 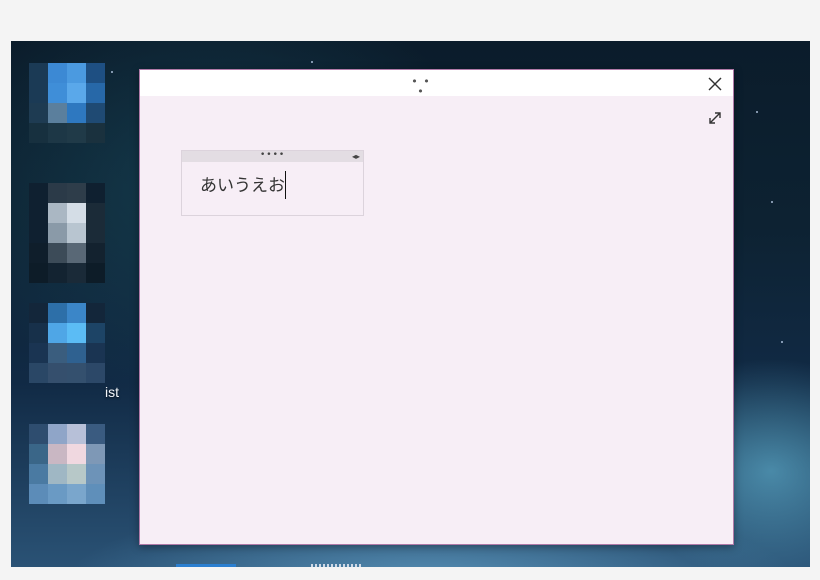 I want to click on note-text-input: あいうえお, so click(x=243, y=185).